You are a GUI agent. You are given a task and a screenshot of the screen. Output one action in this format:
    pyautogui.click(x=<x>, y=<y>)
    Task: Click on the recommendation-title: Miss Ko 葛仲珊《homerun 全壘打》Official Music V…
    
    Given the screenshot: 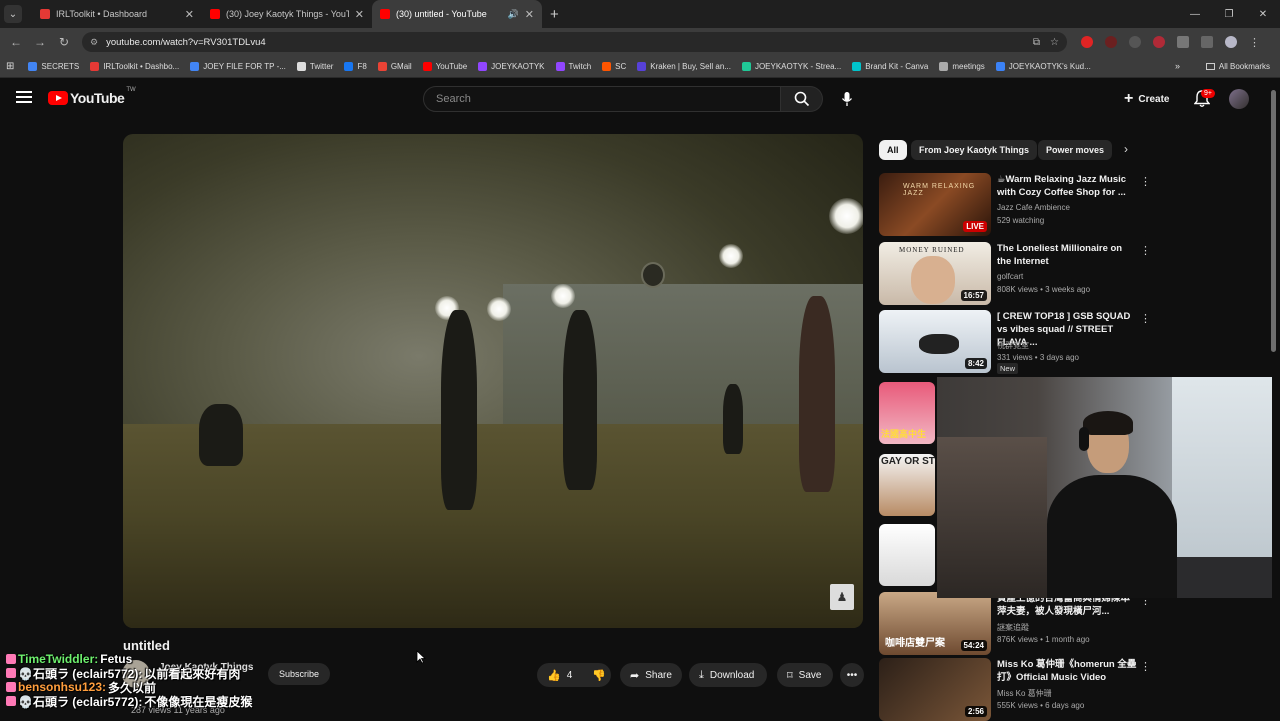 What is the action you would take?
    pyautogui.click(x=1067, y=671)
    